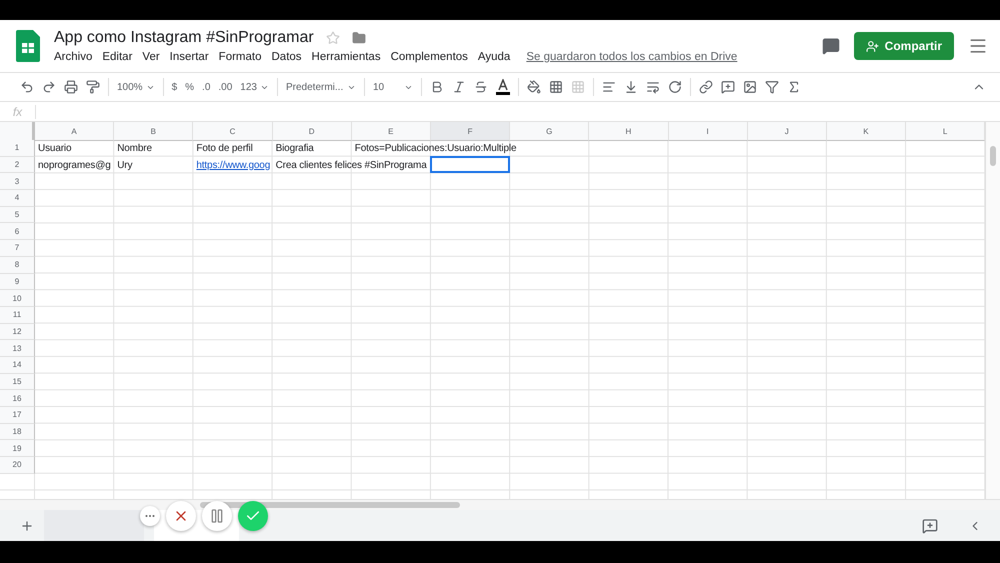 This screenshot has height=563, width=1000. I want to click on currency-button: $, so click(175, 87).